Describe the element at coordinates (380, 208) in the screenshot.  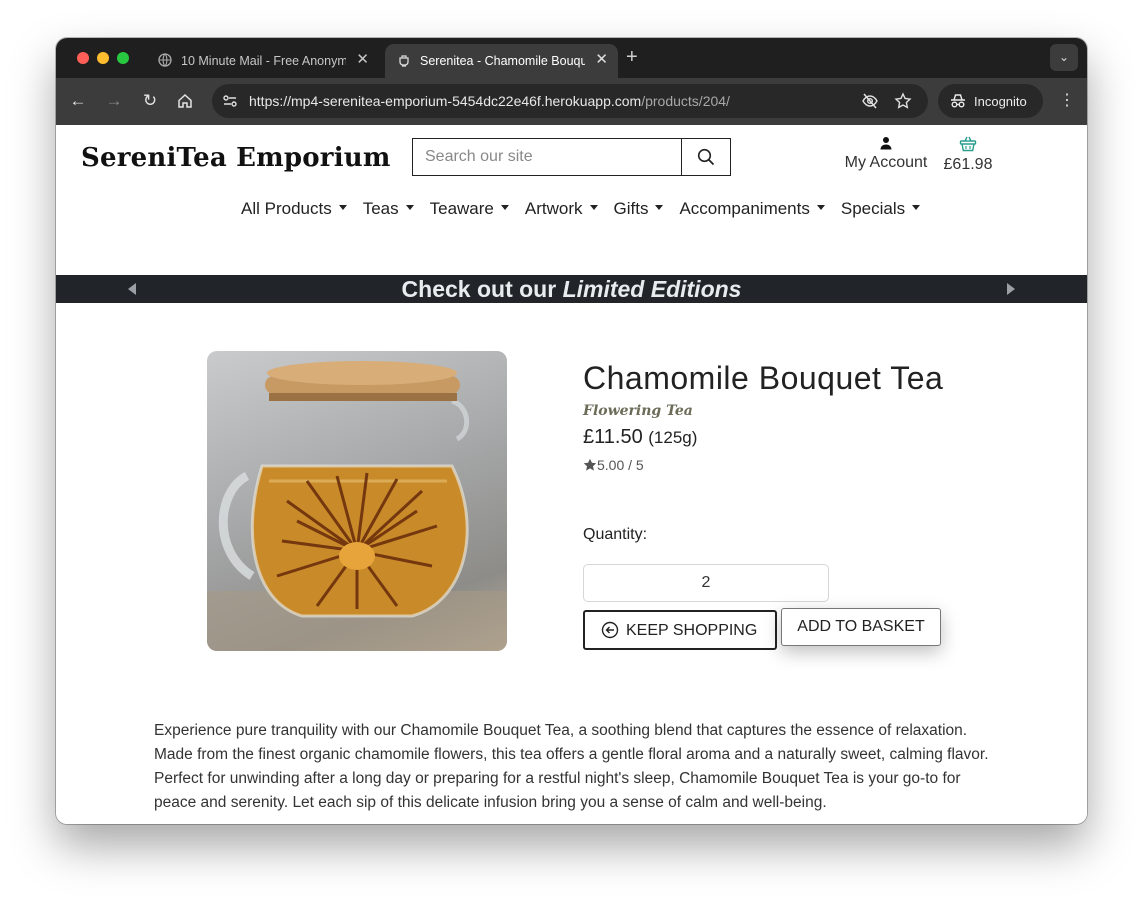
I see `menu-label: Teas` at that location.